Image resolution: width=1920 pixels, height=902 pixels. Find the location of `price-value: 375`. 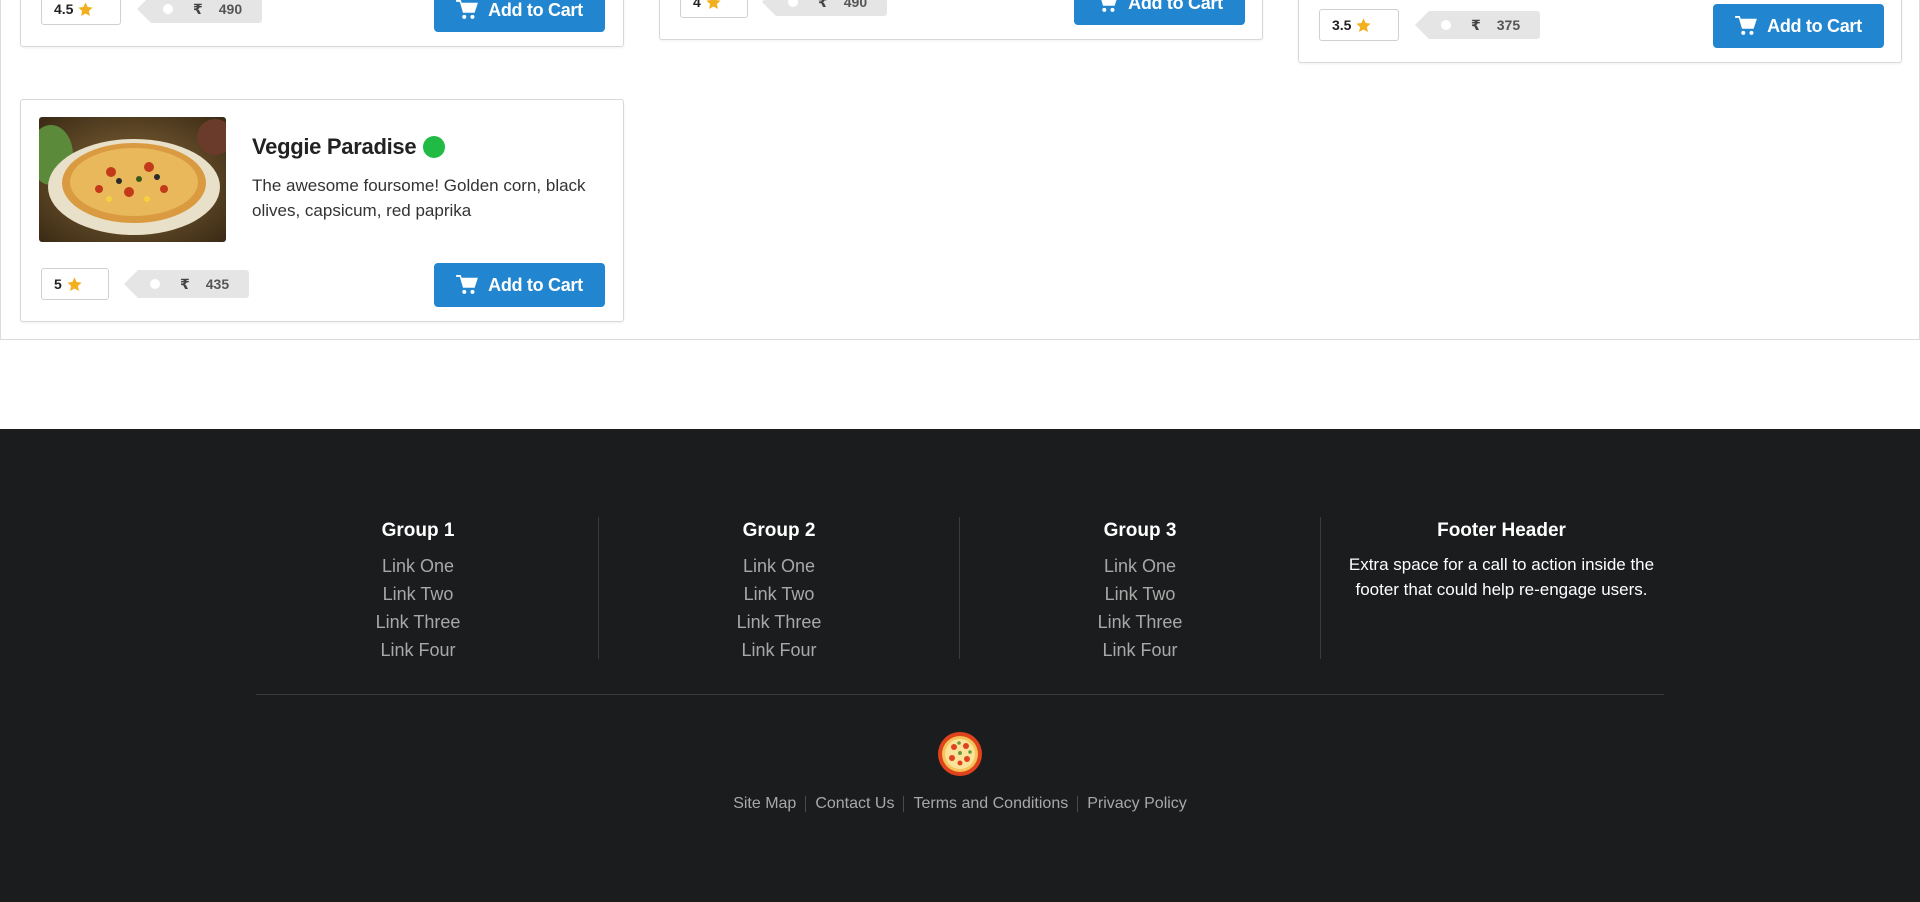

price-value: 375 is located at coordinates (1508, 25).